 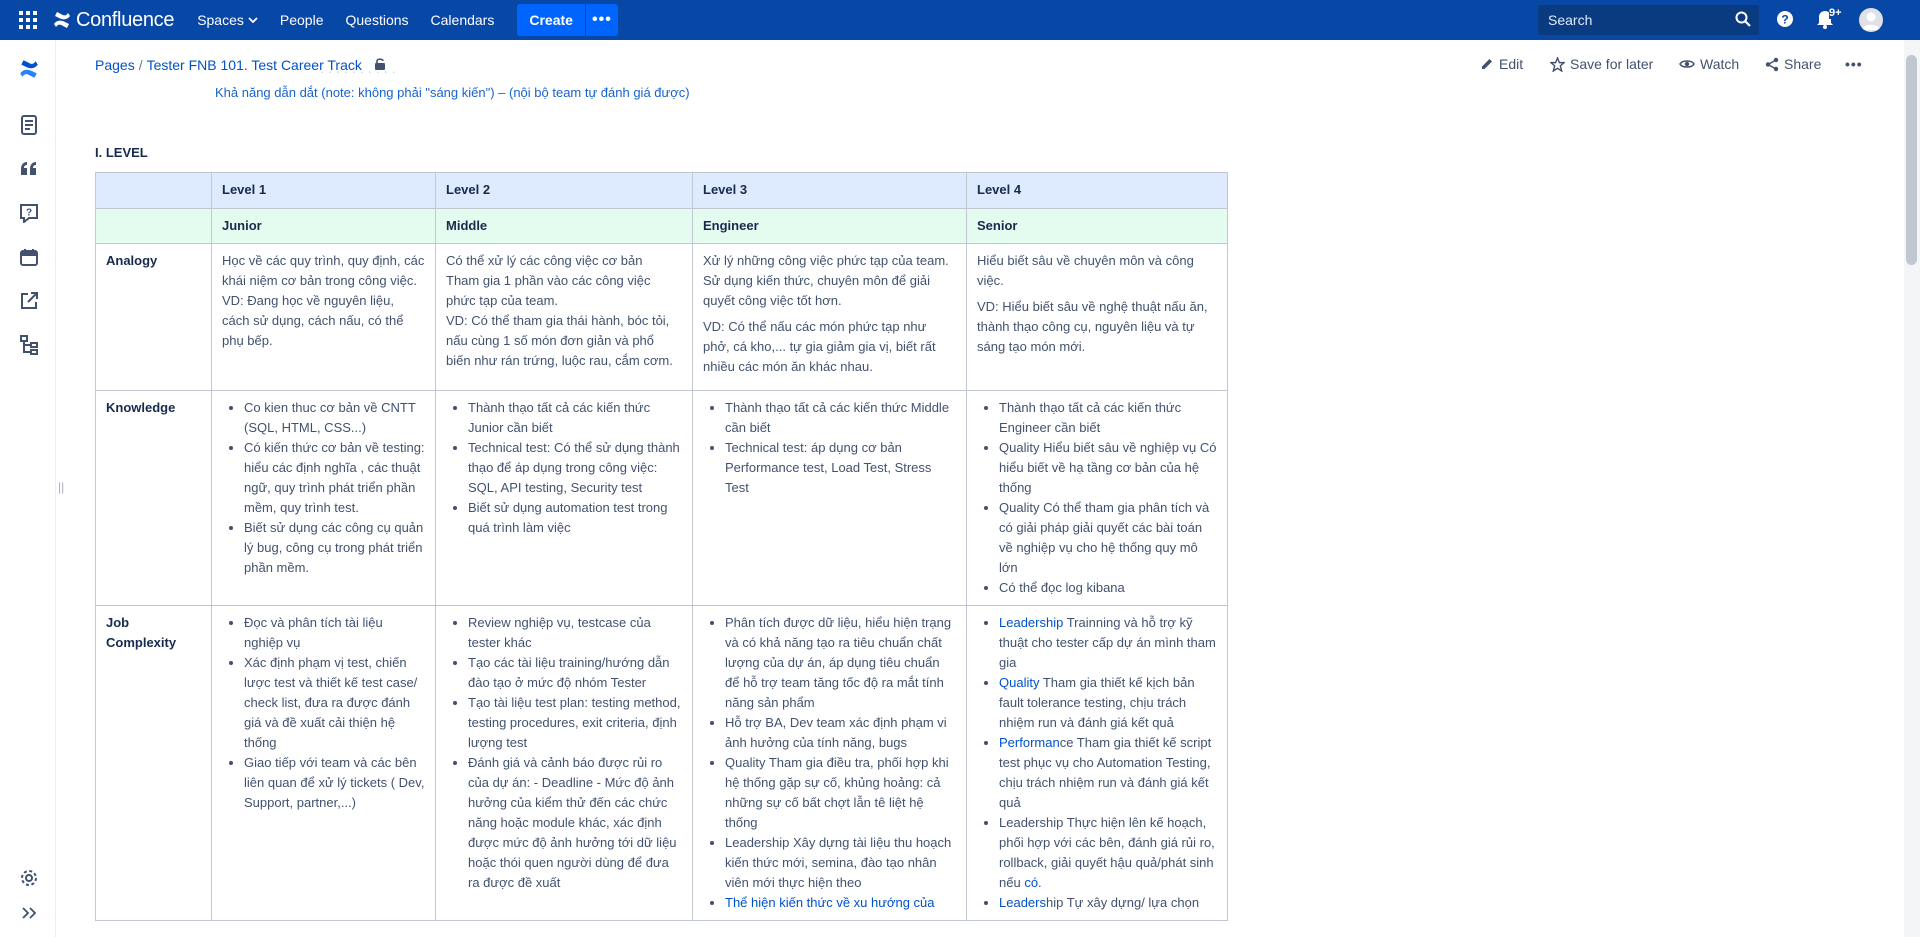 What do you see at coordinates (1648, 20) in the screenshot?
I see `search-input: Search` at bounding box center [1648, 20].